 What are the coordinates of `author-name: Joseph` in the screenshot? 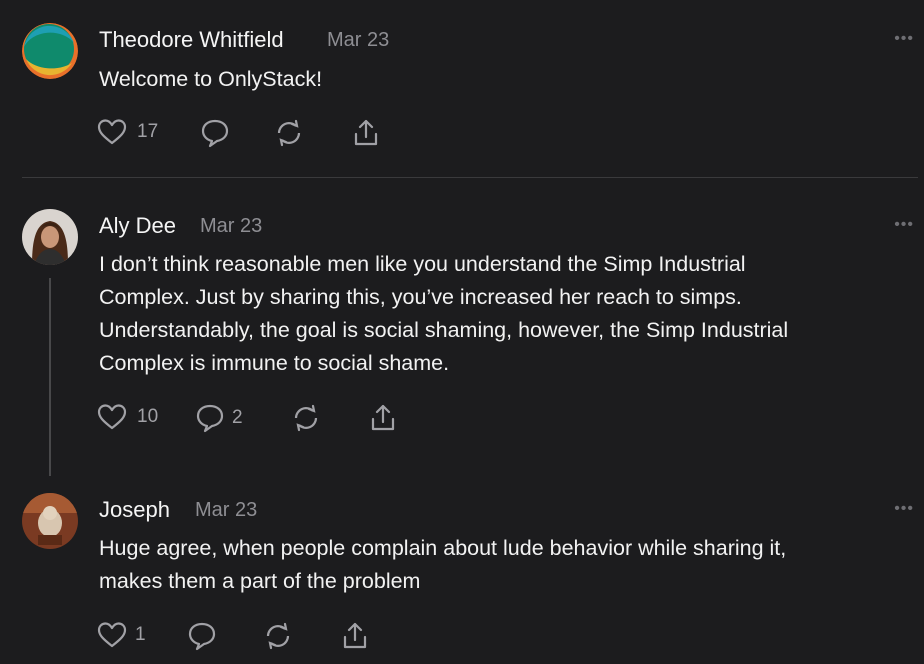 It's located at (134, 510).